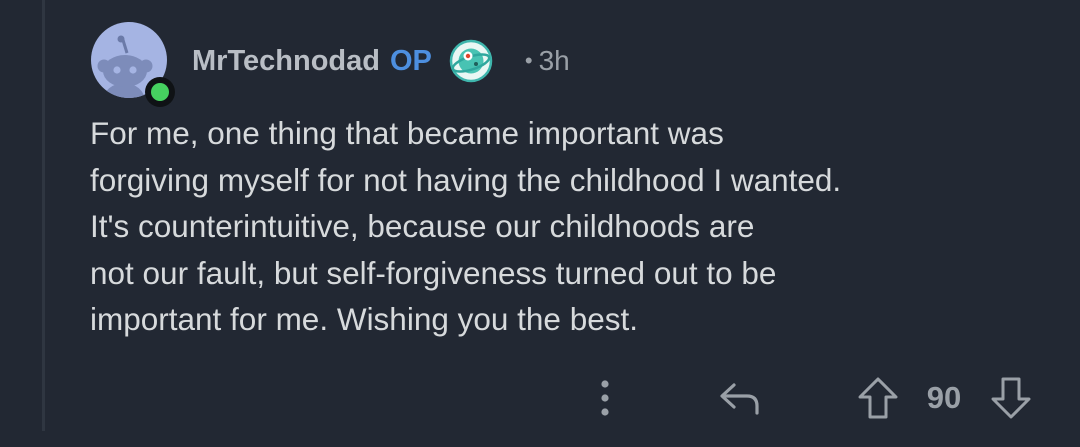 The width and height of the screenshot is (1080, 447). What do you see at coordinates (471, 61) in the screenshot?
I see `planet-snoo-icon` at bounding box center [471, 61].